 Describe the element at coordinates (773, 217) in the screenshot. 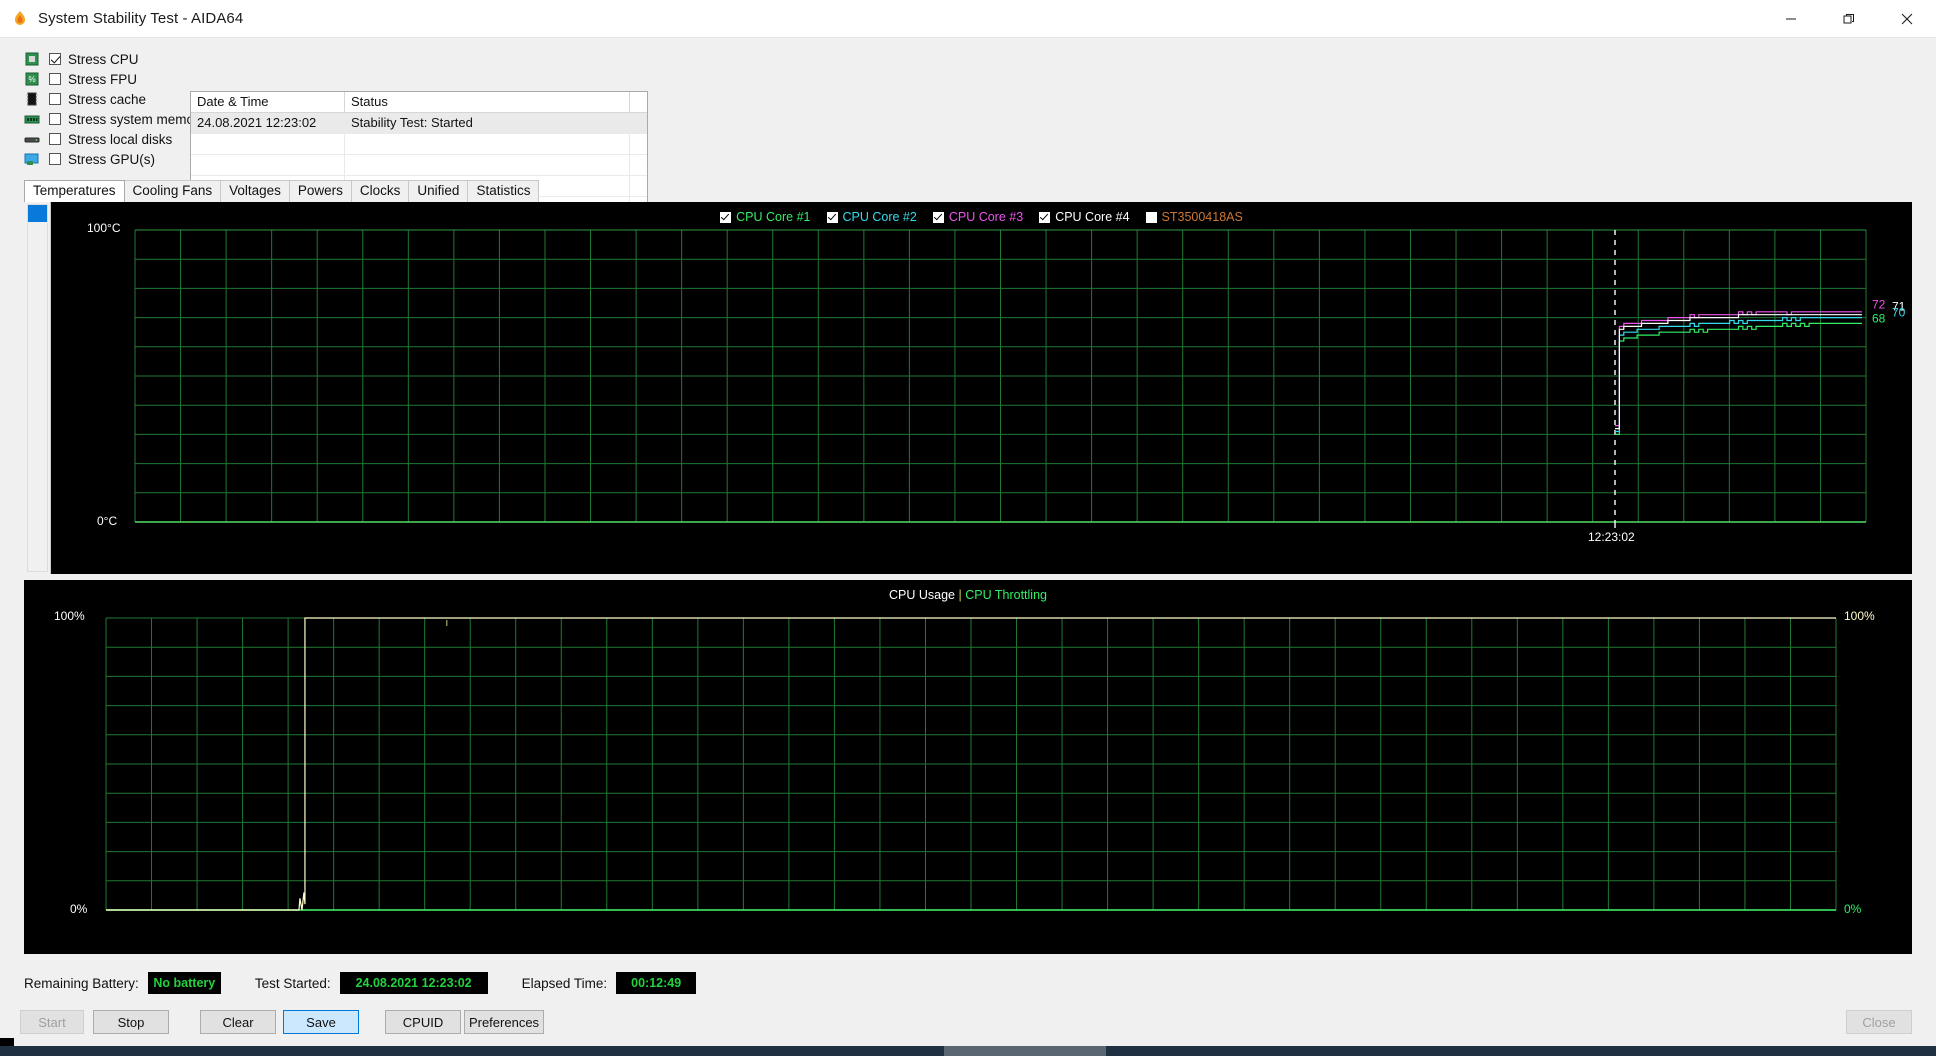

I see `legend-label-1: CPU Core #1` at that location.